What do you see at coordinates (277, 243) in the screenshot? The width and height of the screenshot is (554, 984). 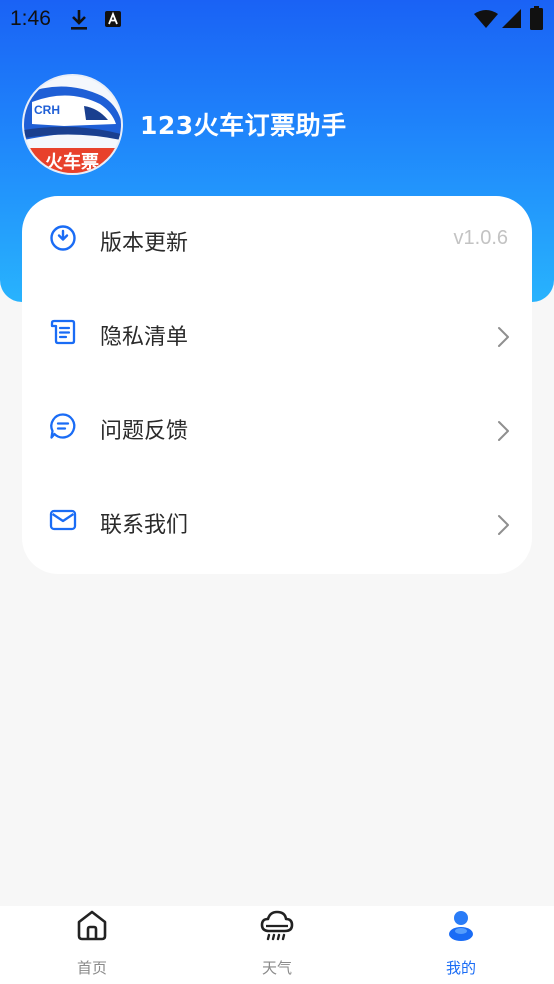 I see `menu-item-version-update: 版本更新 v1.0.6` at bounding box center [277, 243].